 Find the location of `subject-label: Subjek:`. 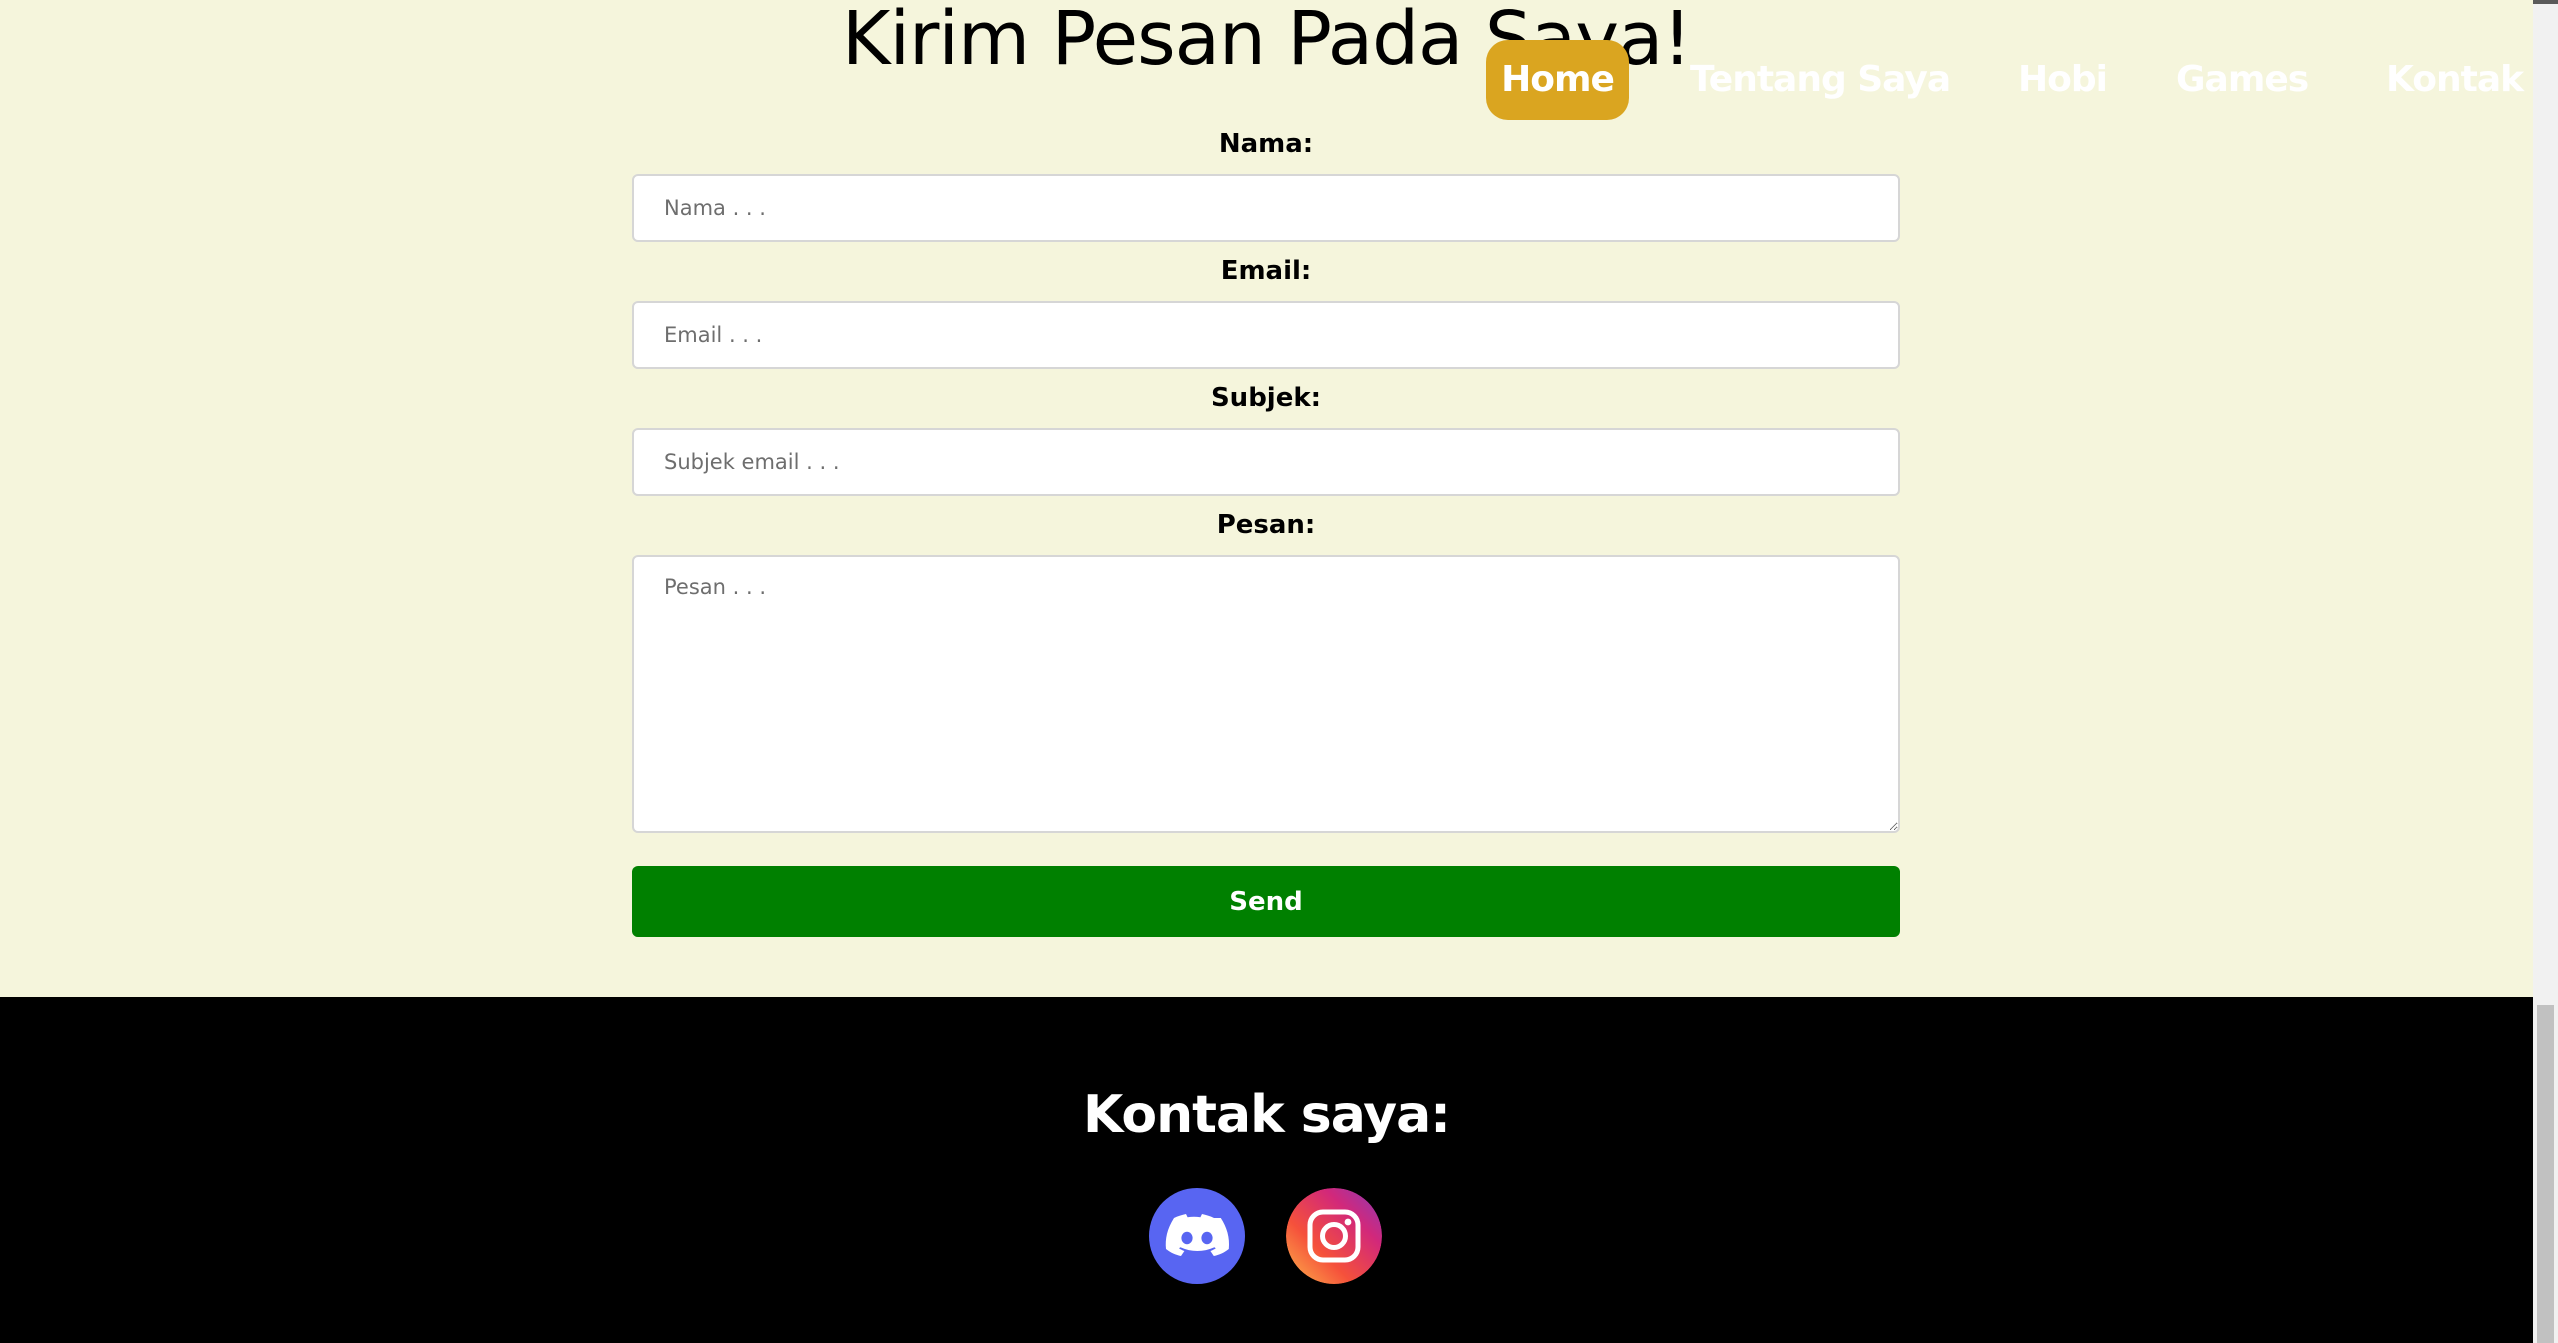

subject-label: Subjek: is located at coordinates (1266, 398).